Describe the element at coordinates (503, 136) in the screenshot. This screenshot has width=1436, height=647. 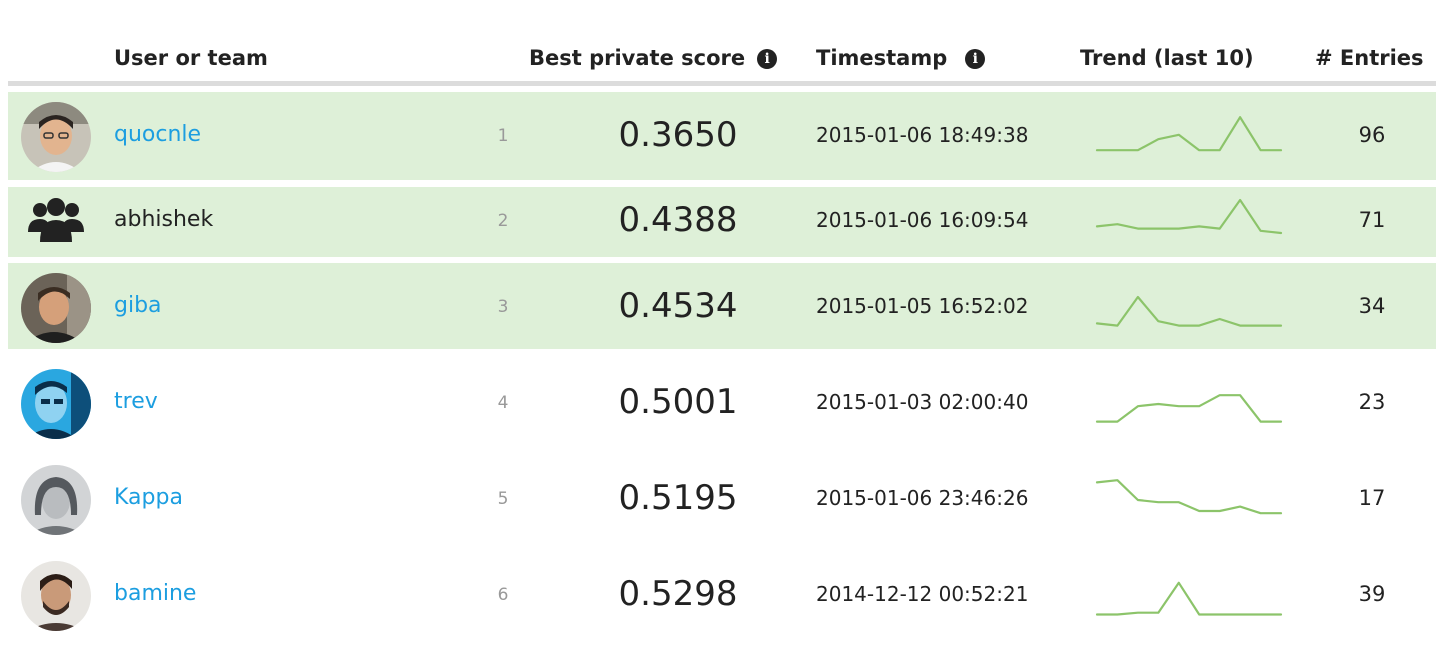
I see `rank: 1` at that location.